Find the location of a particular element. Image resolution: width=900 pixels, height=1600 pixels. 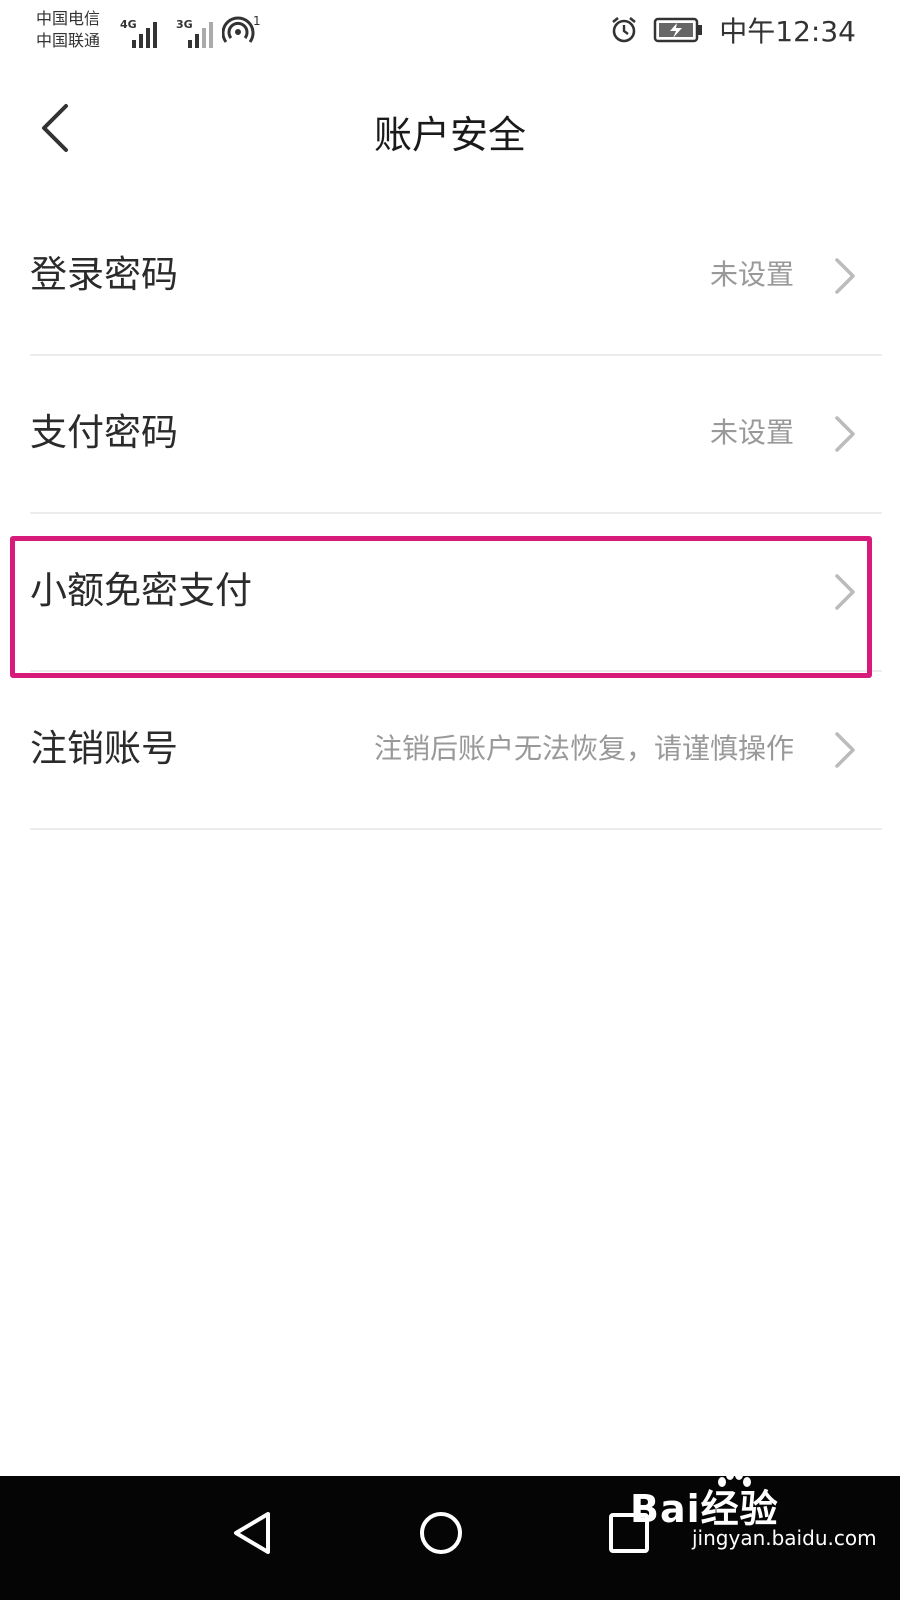

list-item-label: 登录密码 is located at coordinates (104, 274).